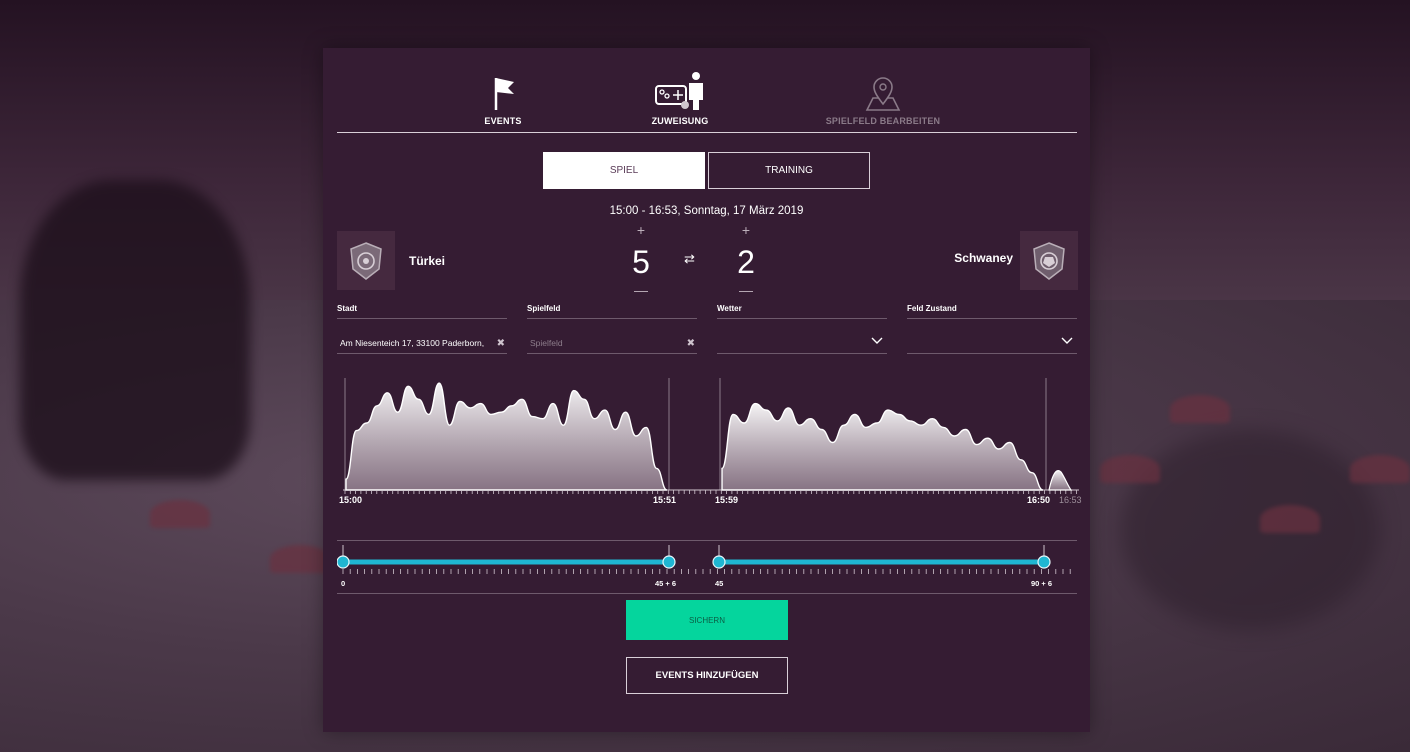 This screenshot has height=752, width=1410. Describe the element at coordinates (427, 261) in the screenshot. I see `home-team-name: Türkei` at that location.